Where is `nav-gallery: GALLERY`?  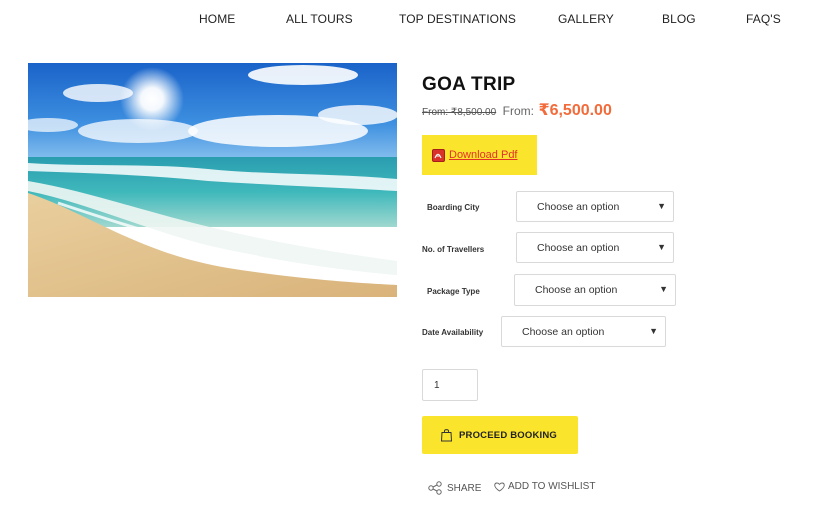 nav-gallery: GALLERY is located at coordinates (586, 19).